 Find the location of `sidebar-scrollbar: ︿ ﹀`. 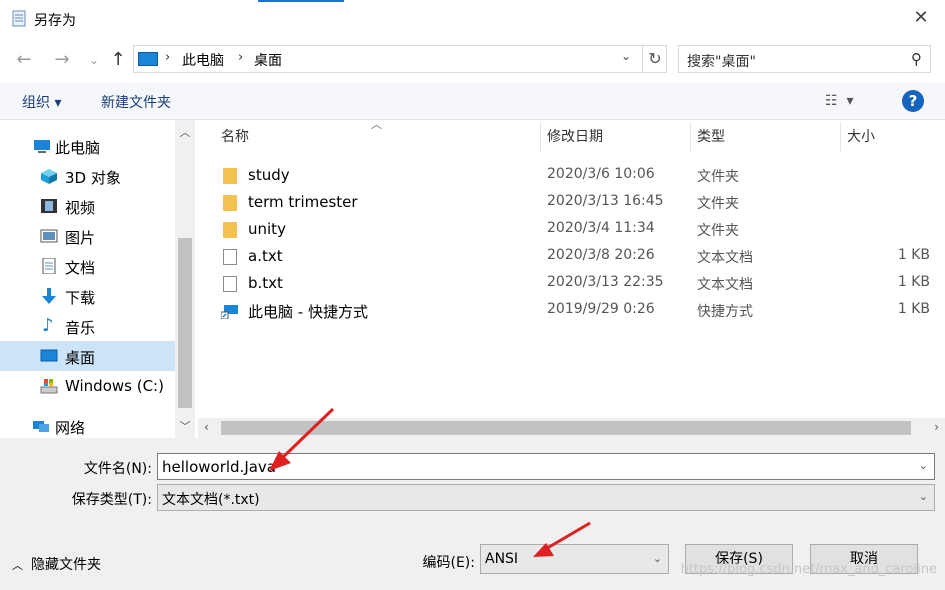

sidebar-scrollbar: ︿ ﹀ is located at coordinates (185, 279).